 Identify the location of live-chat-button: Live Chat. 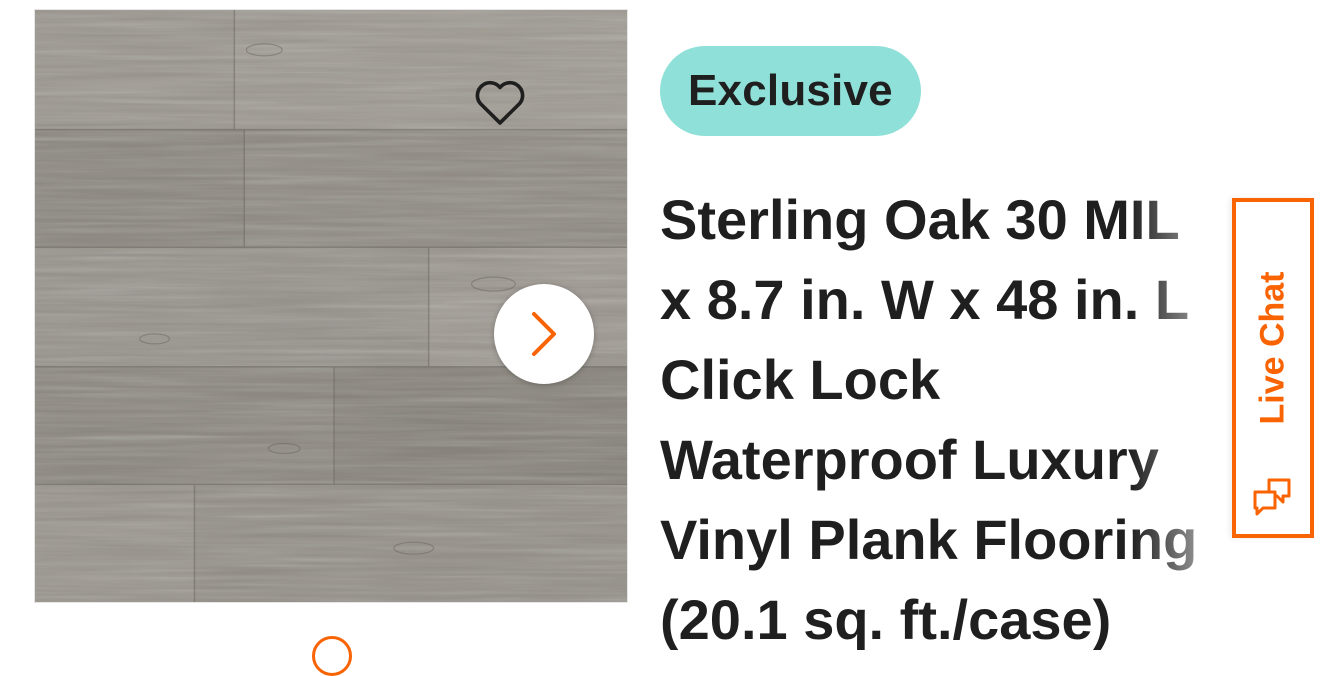
(1273, 368).